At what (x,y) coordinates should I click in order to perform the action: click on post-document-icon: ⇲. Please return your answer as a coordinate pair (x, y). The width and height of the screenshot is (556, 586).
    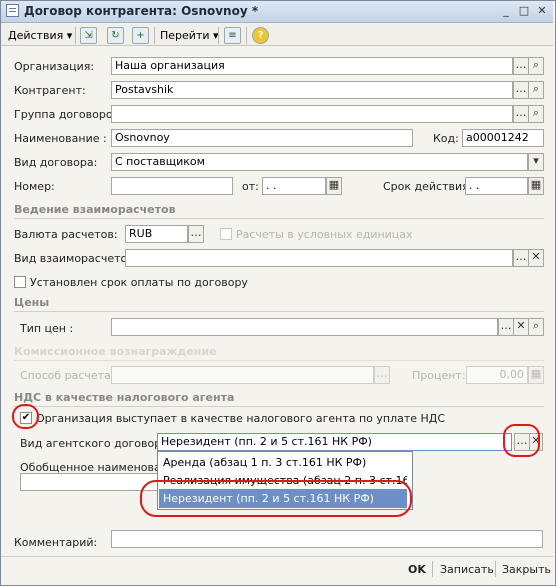
    Looking at the image, I should click on (88, 35).